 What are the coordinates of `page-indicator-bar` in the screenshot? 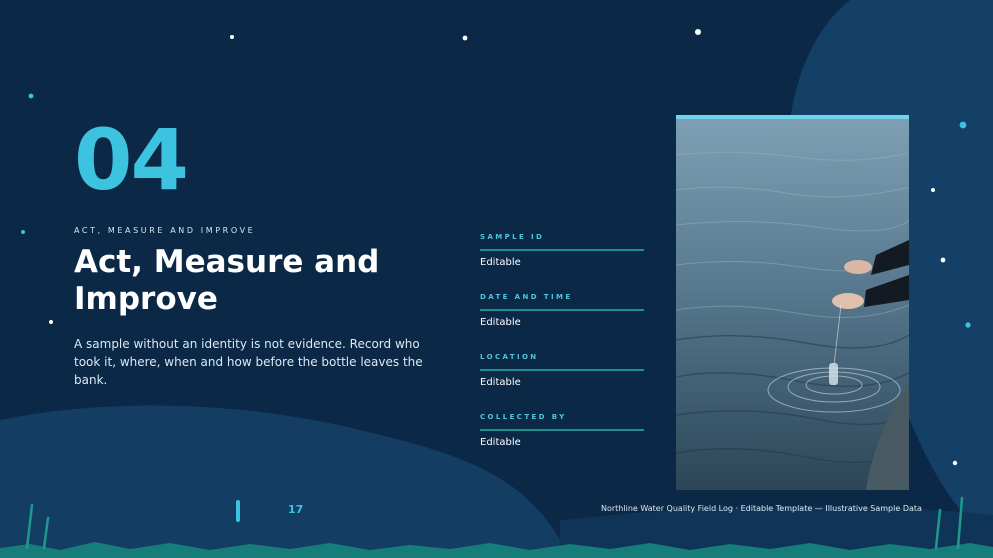 It's located at (238, 511).